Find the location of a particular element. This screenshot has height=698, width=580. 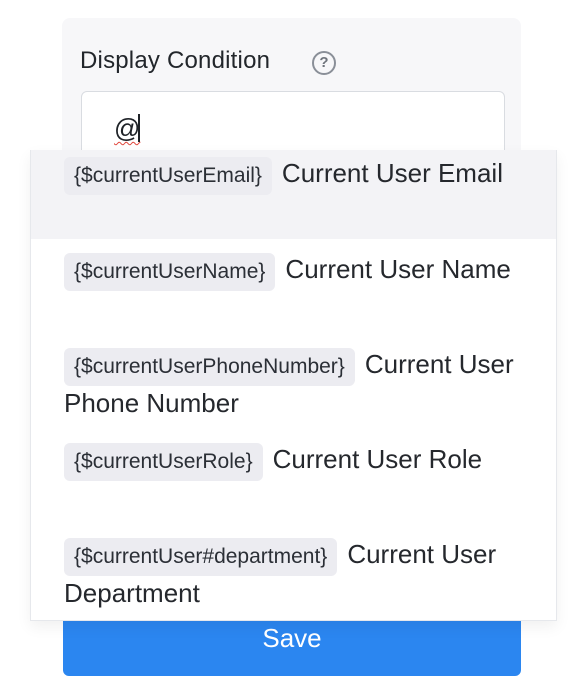

suggestion-item-current-user-role: {$currentUserRole} Current User Role is located at coordinates (293, 476).